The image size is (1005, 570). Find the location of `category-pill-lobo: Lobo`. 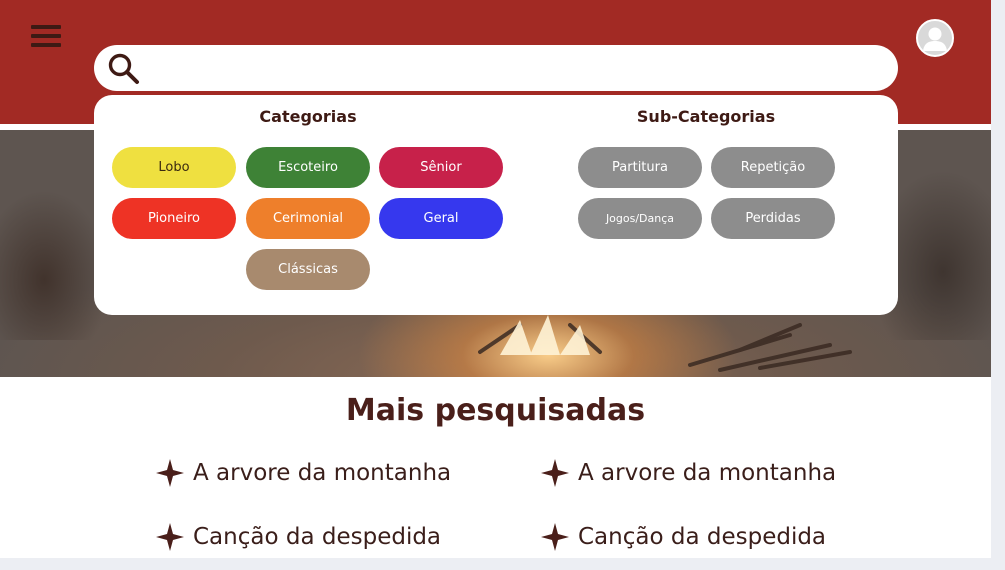

category-pill-lobo: Lobo is located at coordinates (174, 167).